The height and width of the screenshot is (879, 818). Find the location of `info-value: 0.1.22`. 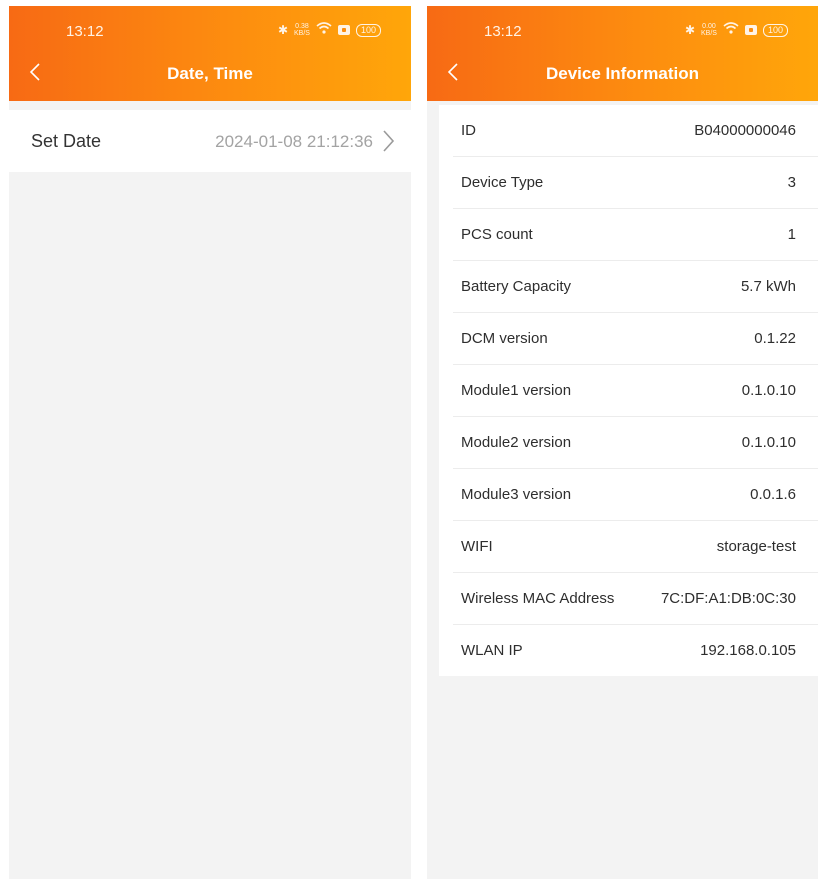

info-value: 0.1.22 is located at coordinates (775, 338).